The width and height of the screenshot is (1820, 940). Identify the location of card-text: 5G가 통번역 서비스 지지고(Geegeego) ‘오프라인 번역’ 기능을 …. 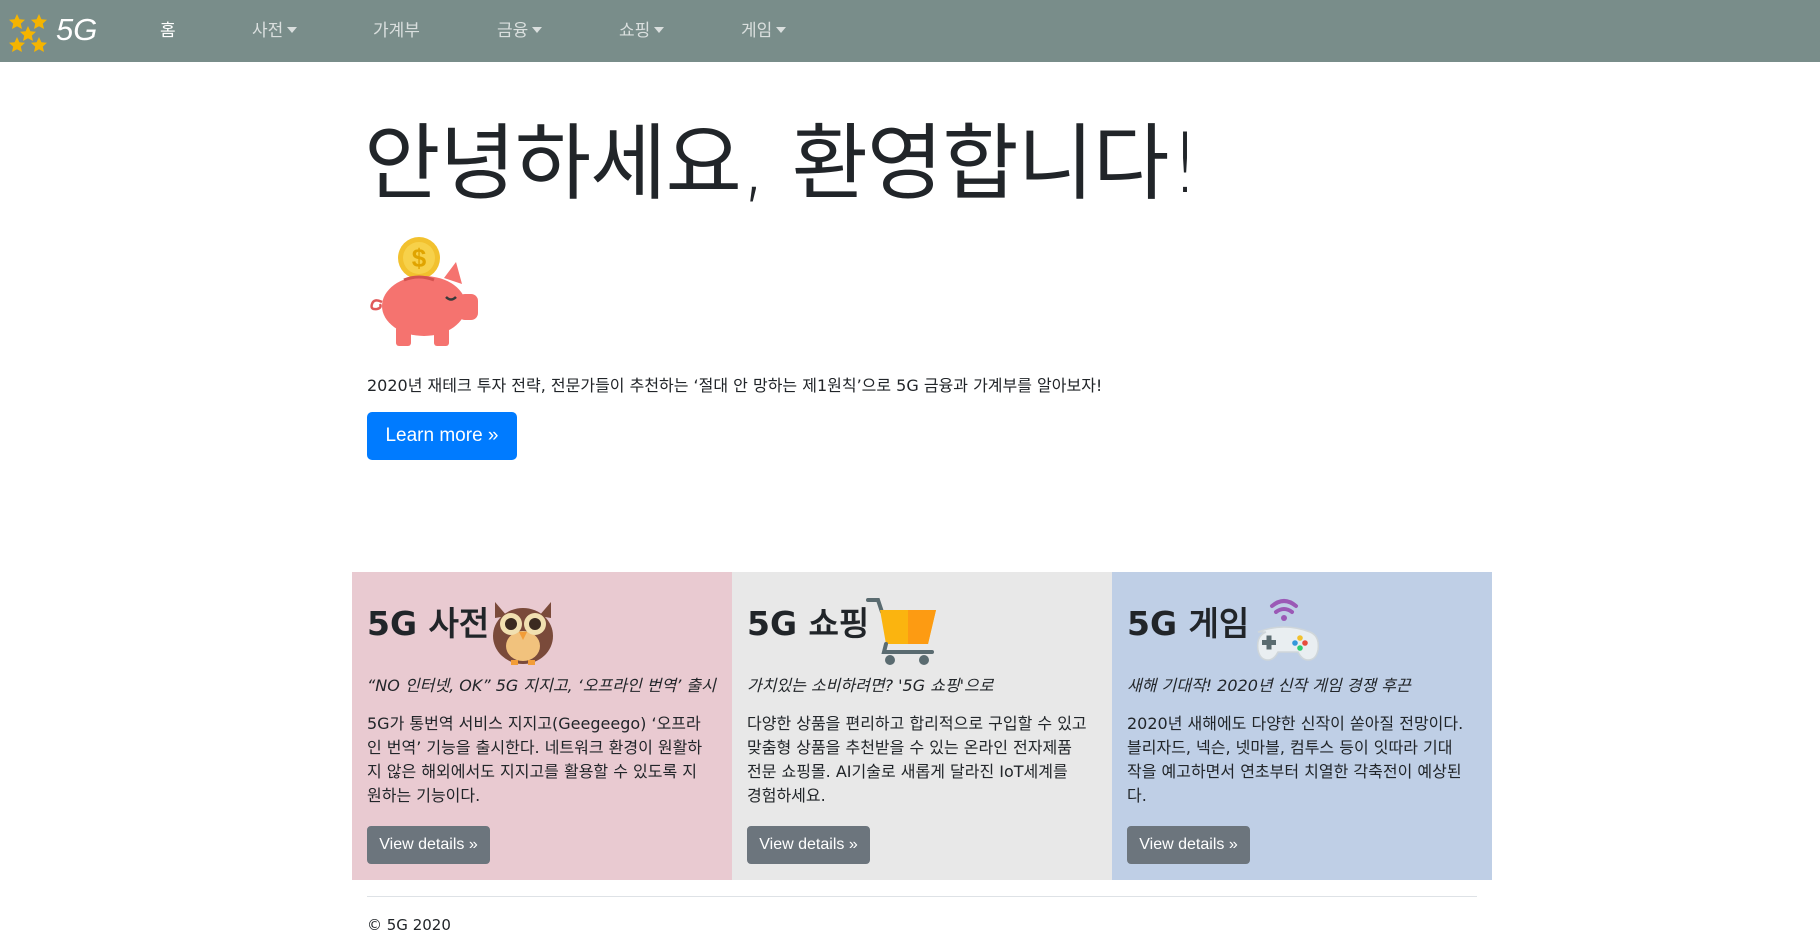
(535, 759).